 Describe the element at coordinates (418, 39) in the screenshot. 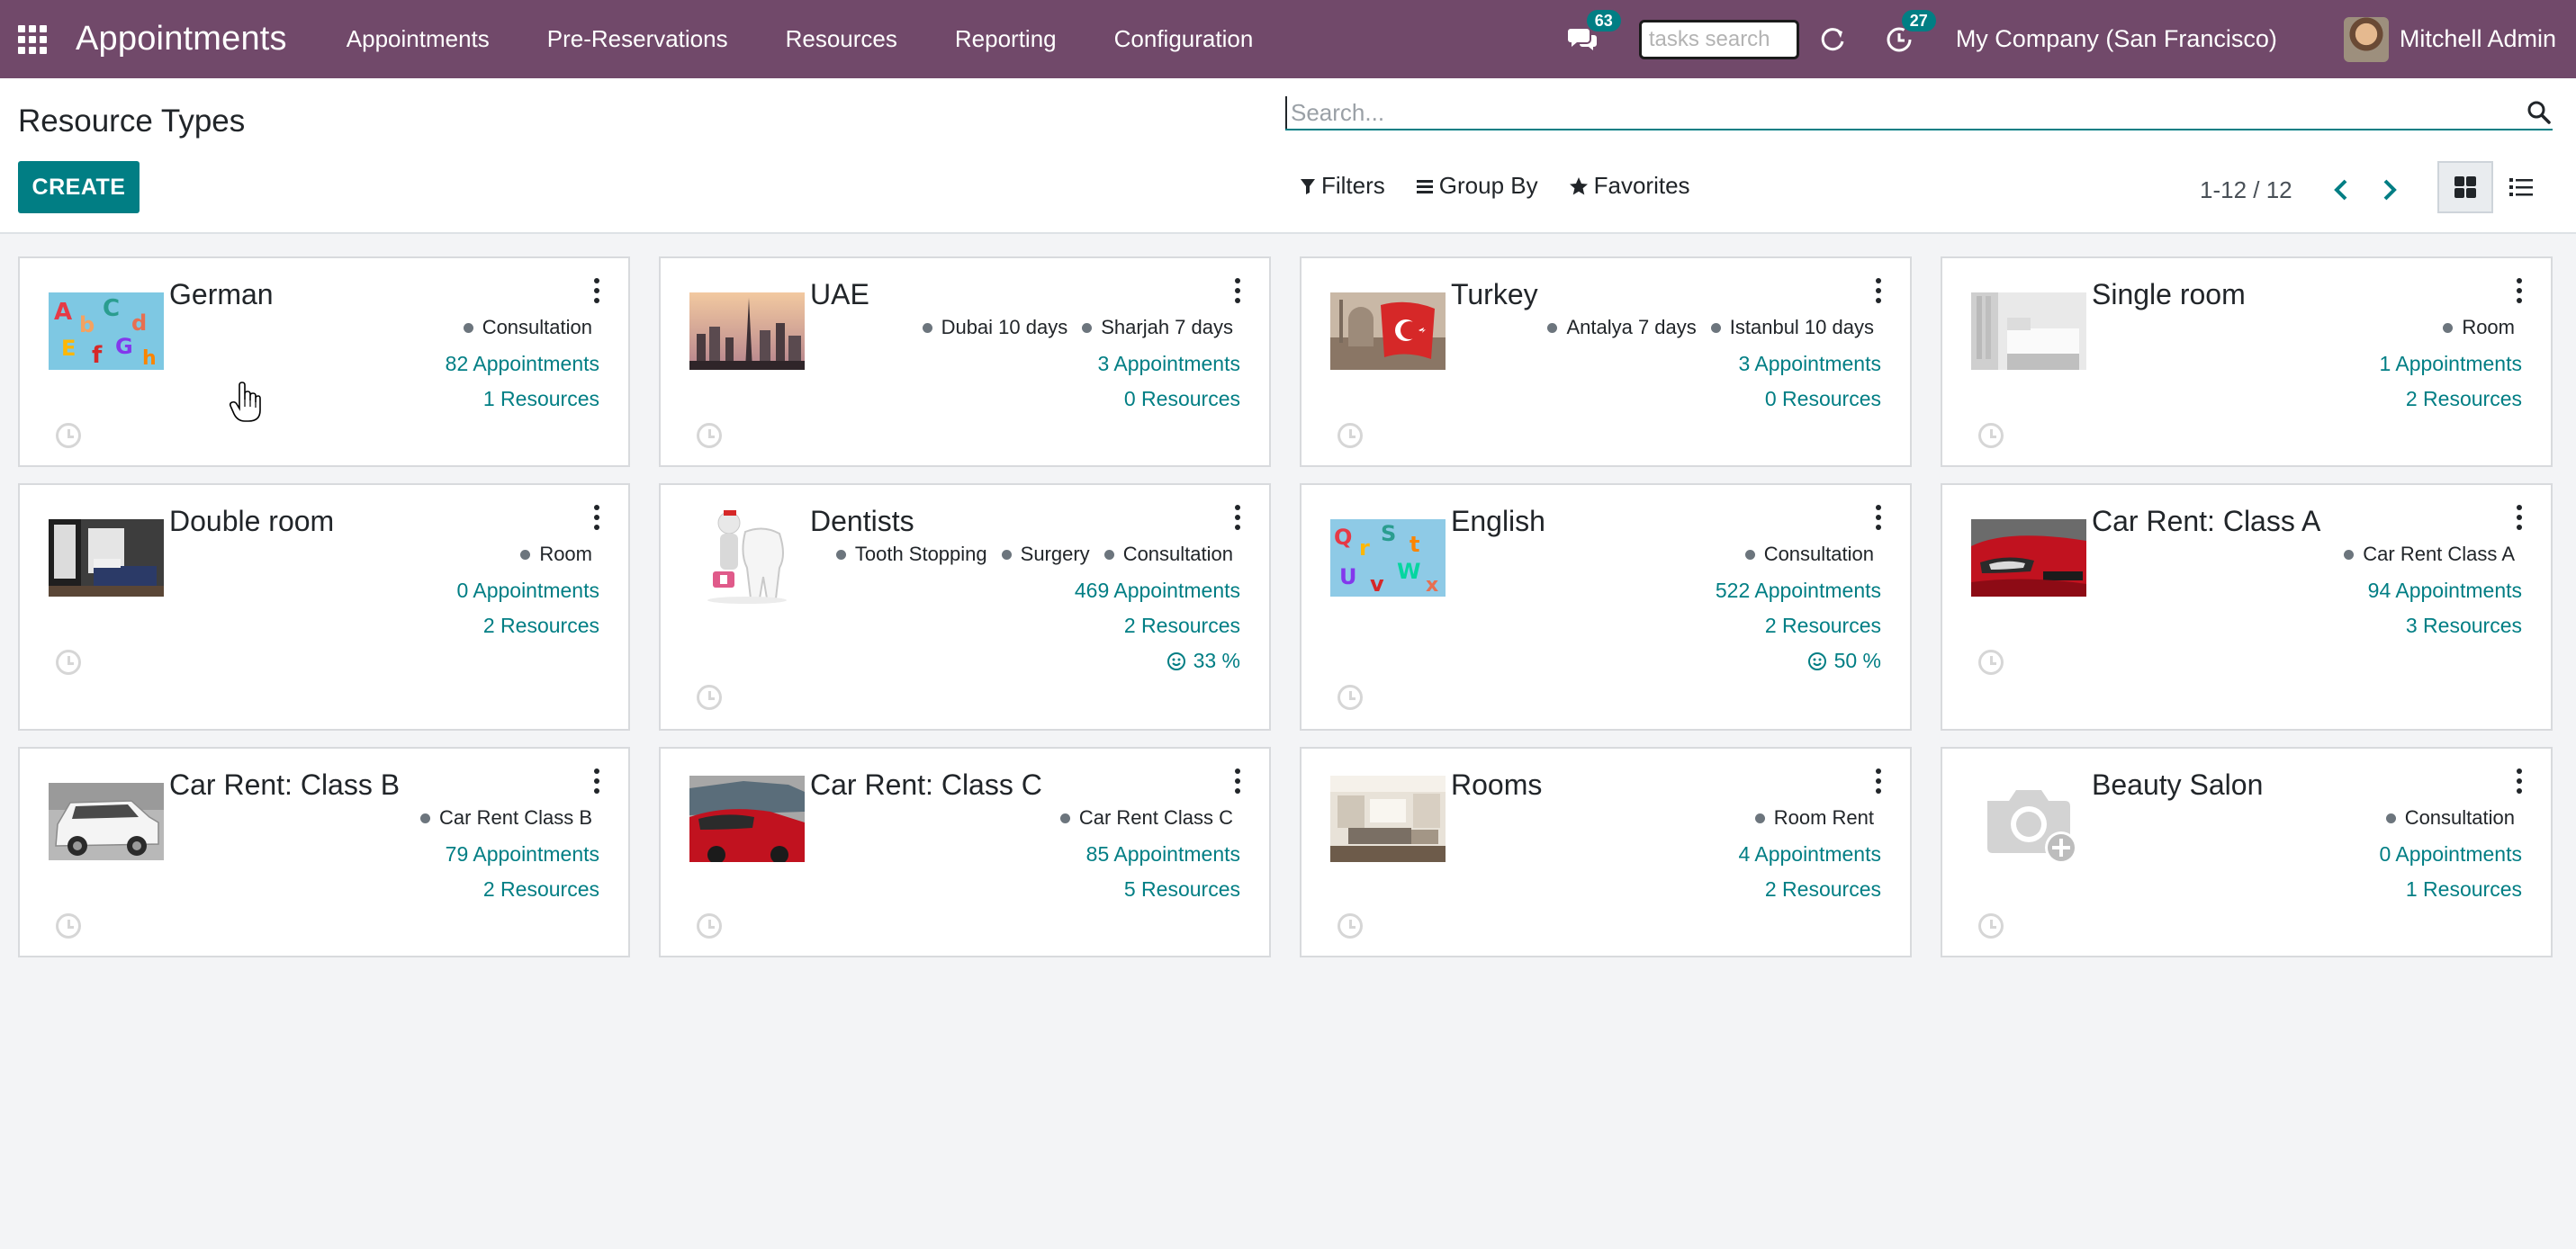

I see `menu-appointments: Appointments` at that location.